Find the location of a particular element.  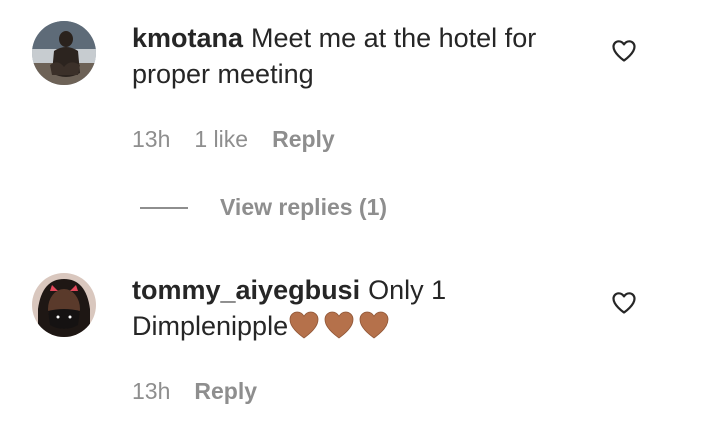

comment-text: tommy_aiyegbusi Only 1 Dimplenipple is located at coordinates (357, 308).